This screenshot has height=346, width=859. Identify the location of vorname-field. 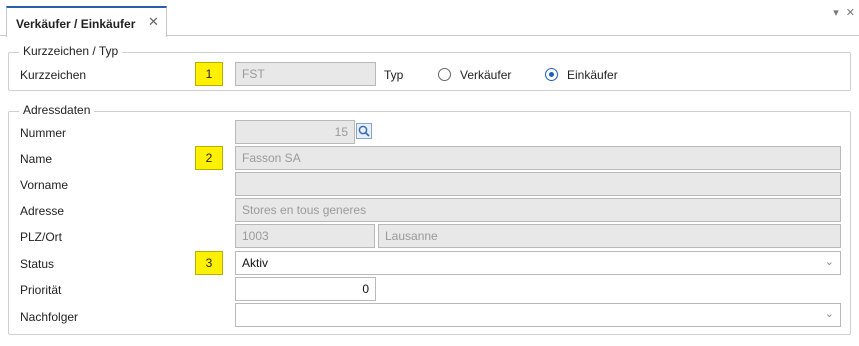
(538, 184).